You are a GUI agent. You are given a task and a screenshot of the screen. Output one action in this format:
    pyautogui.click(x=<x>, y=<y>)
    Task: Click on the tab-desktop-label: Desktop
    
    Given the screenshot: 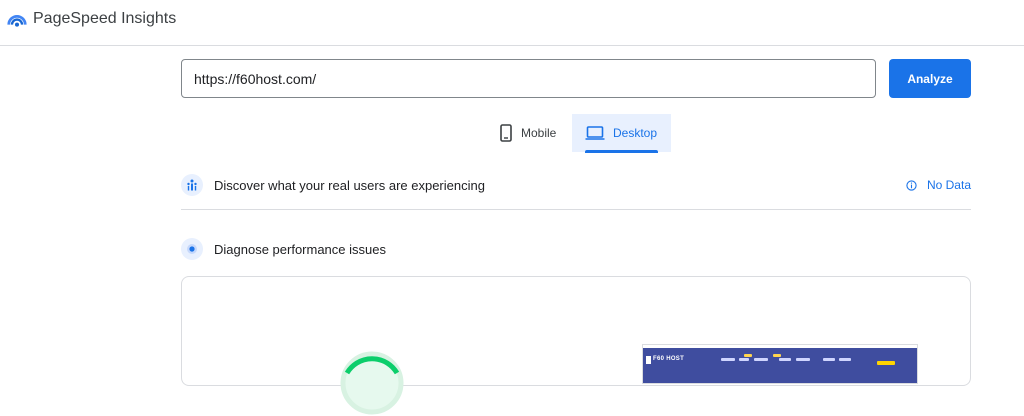 What is the action you would take?
    pyautogui.click(x=635, y=133)
    